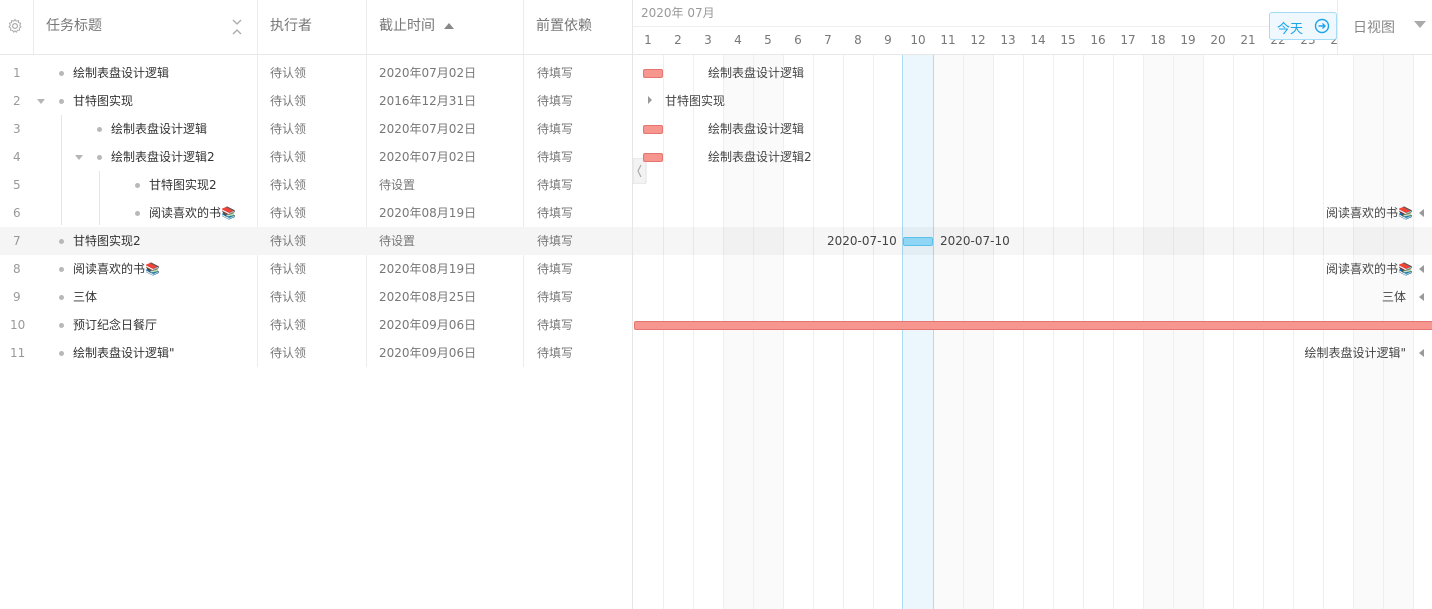  I want to click on expand-arrow-icon, so click(650, 100).